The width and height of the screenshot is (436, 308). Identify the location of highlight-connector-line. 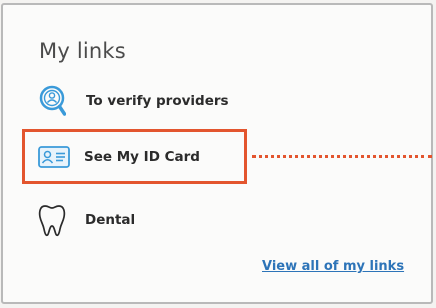
(342, 156).